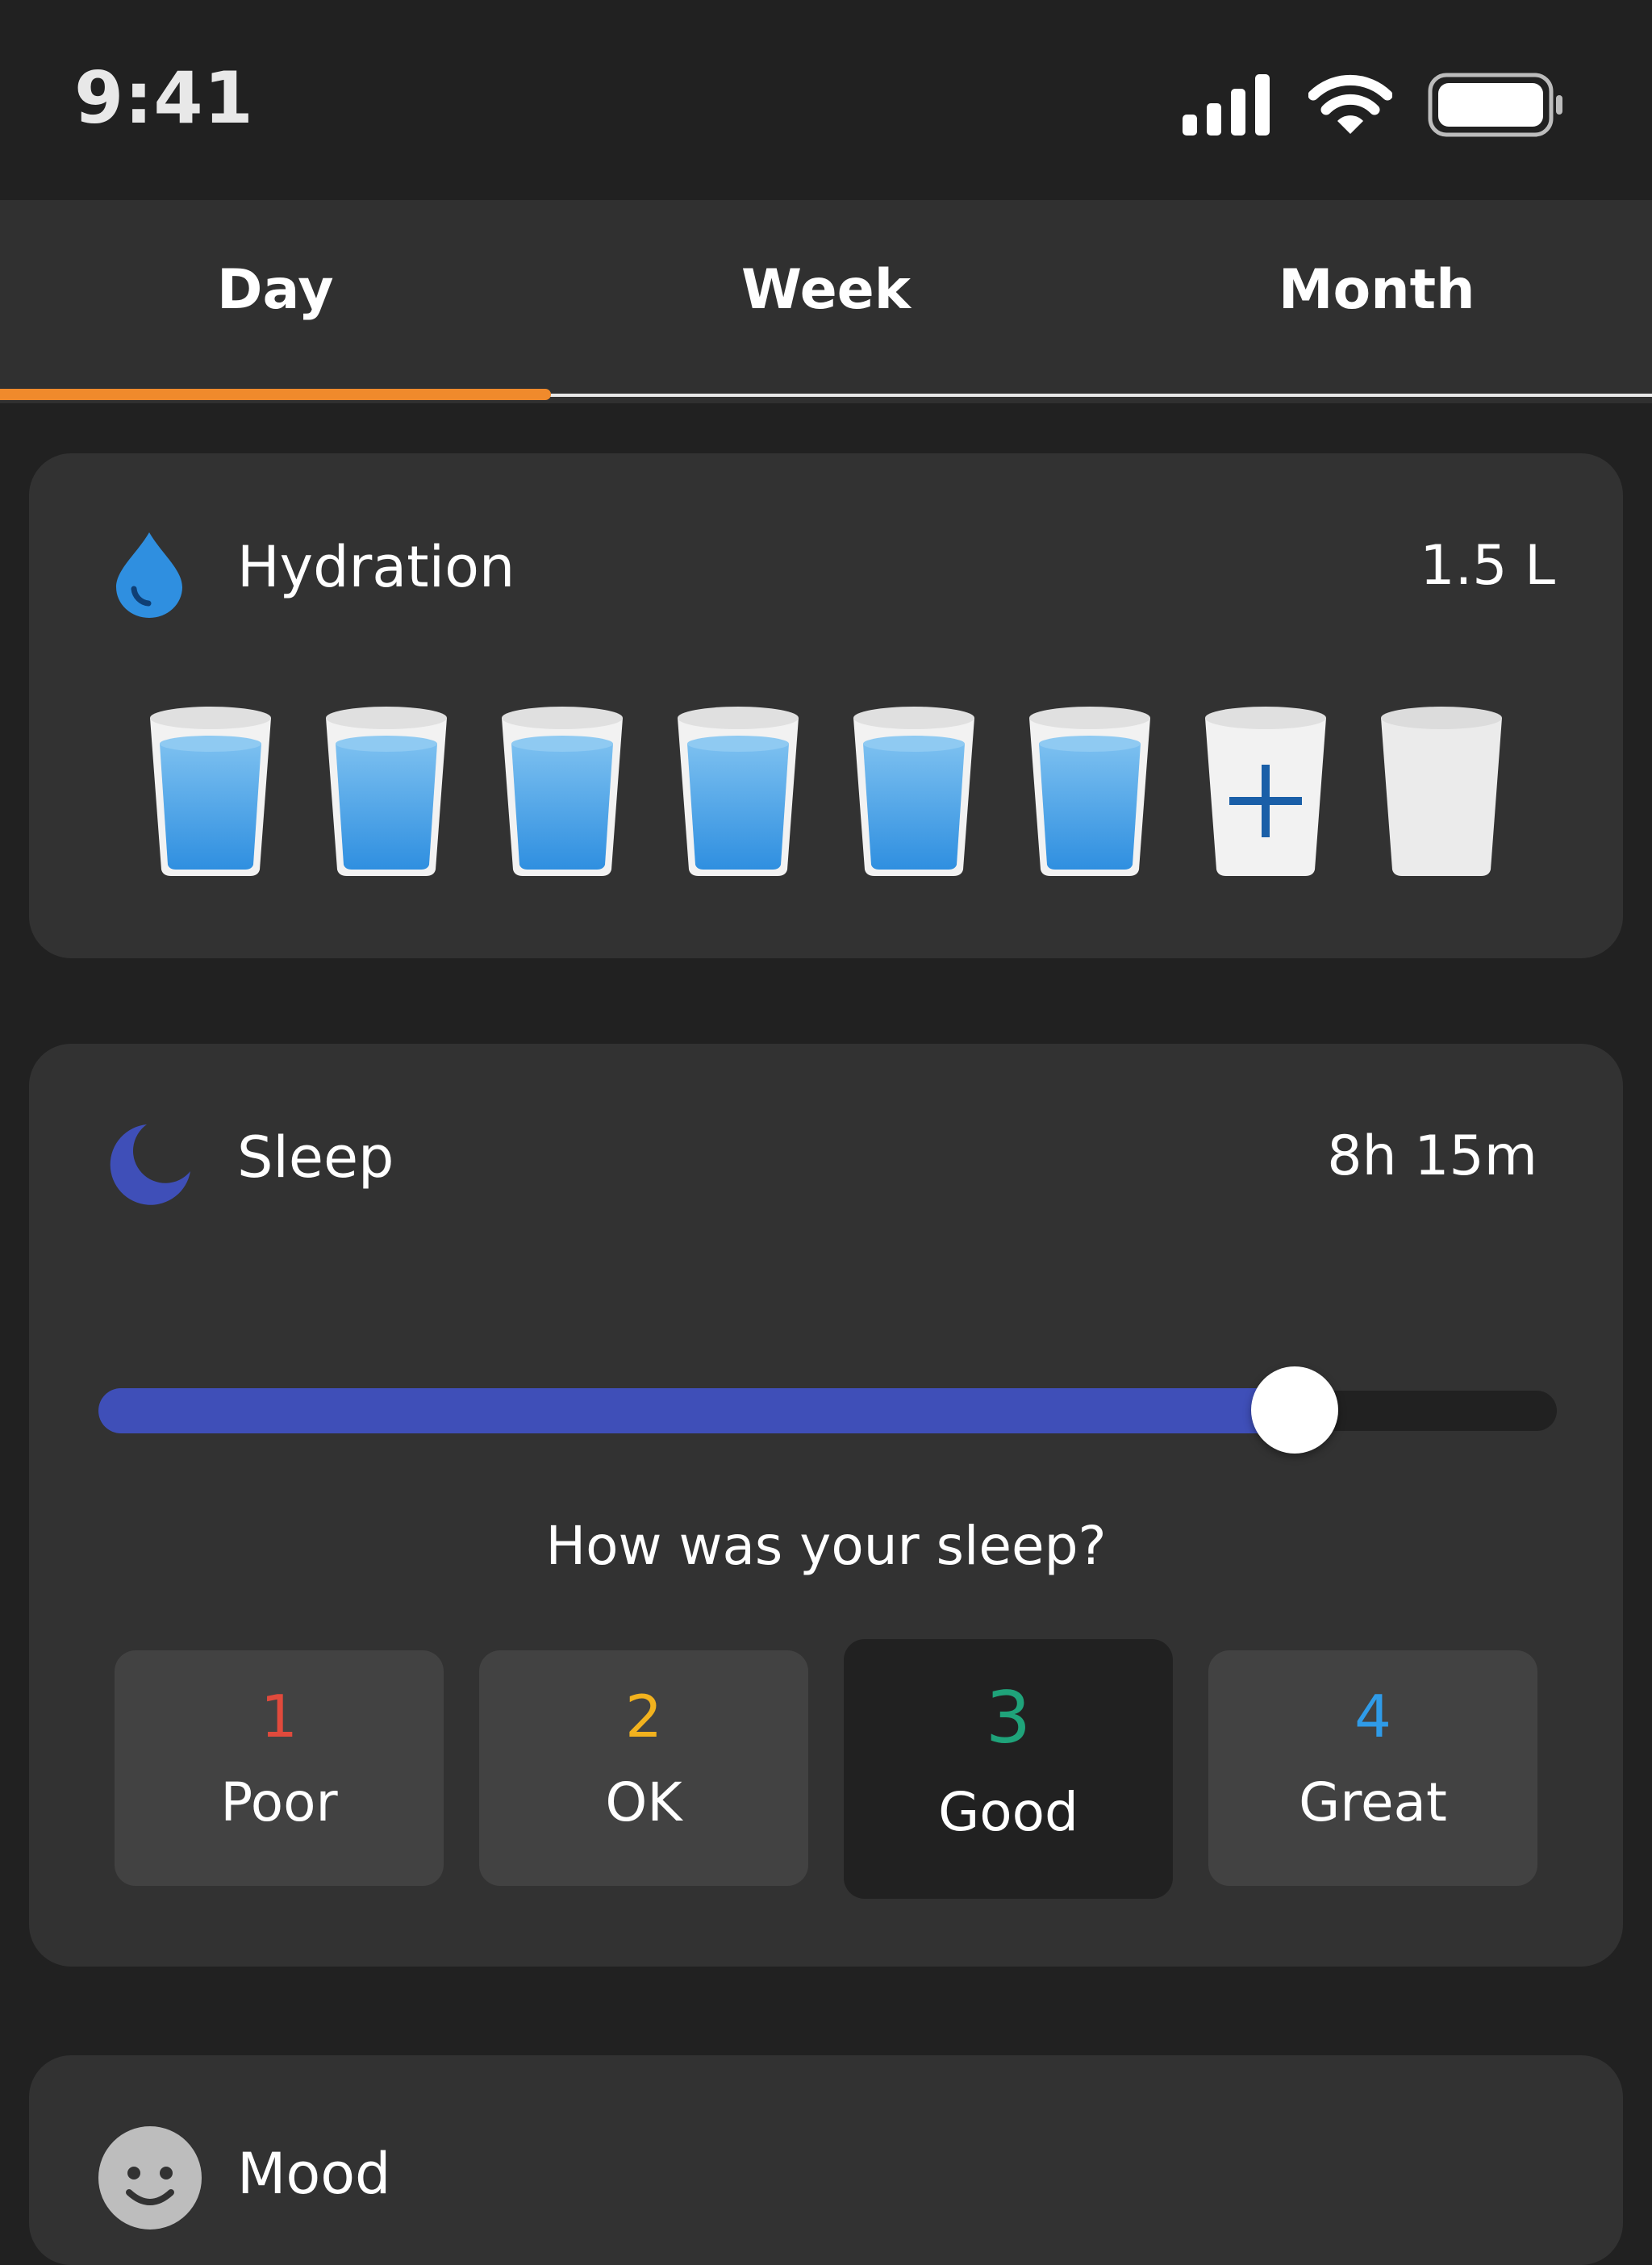 The width and height of the screenshot is (1652, 2265). Describe the element at coordinates (826, 100) in the screenshot. I see `status-bar: 9:41` at that location.